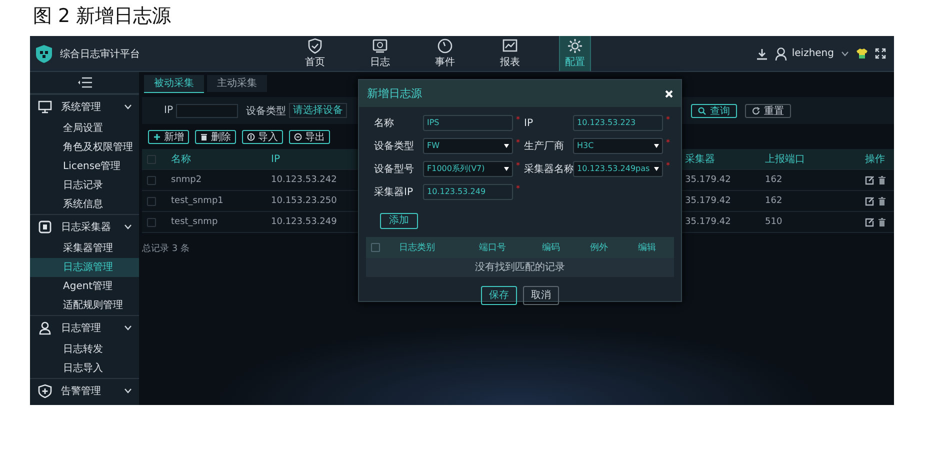  What do you see at coordinates (84, 248) in the screenshot?
I see `sidebar-item: 采集器管理` at bounding box center [84, 248].